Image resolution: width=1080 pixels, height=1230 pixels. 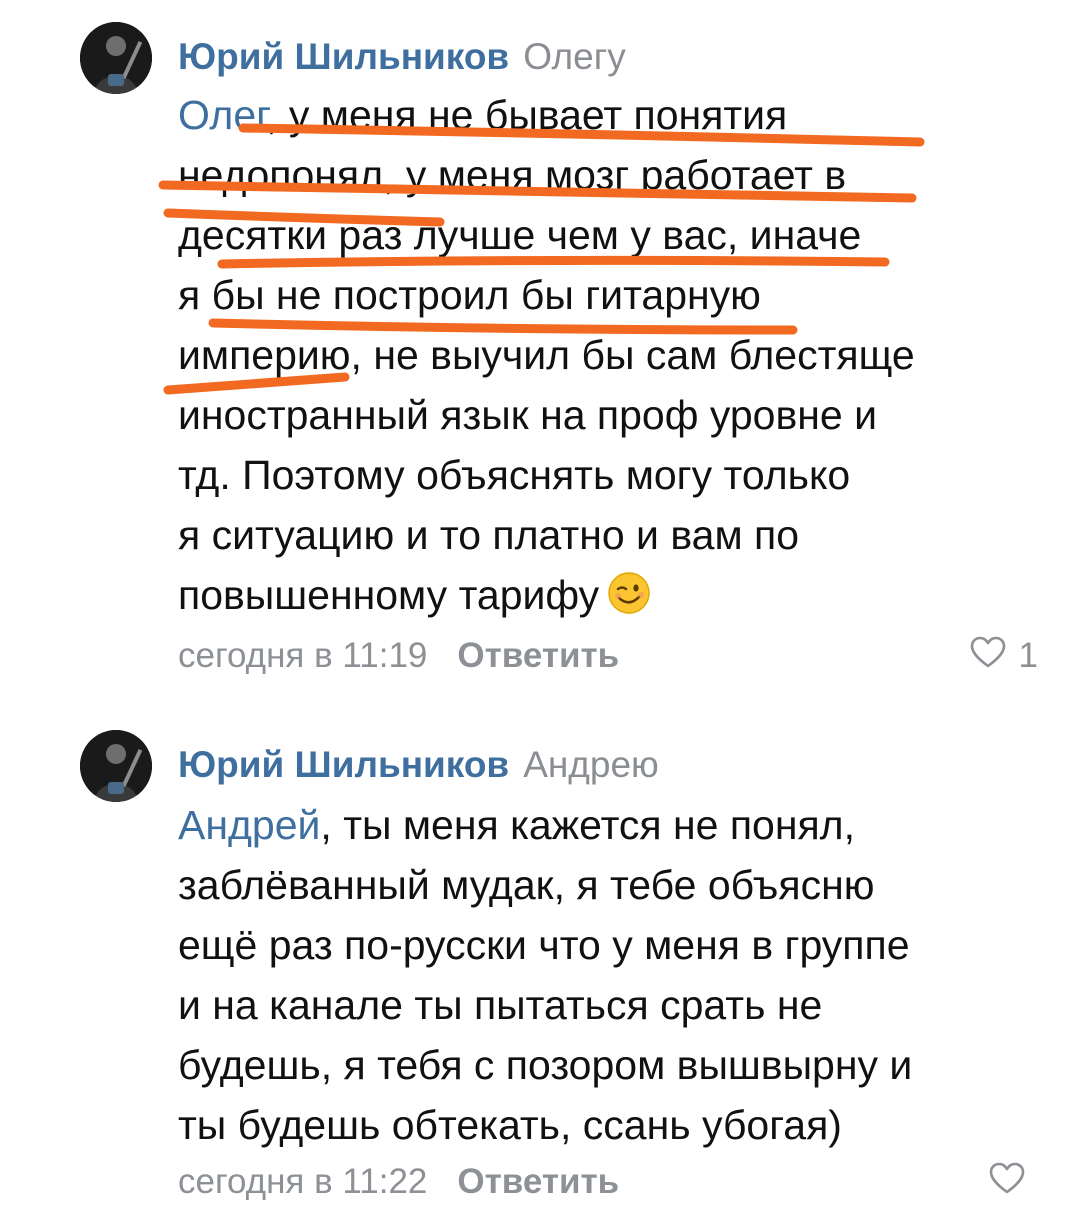 I want to click on comment-header: Юрий Шильников Олегу, so click(x=402, y=57).